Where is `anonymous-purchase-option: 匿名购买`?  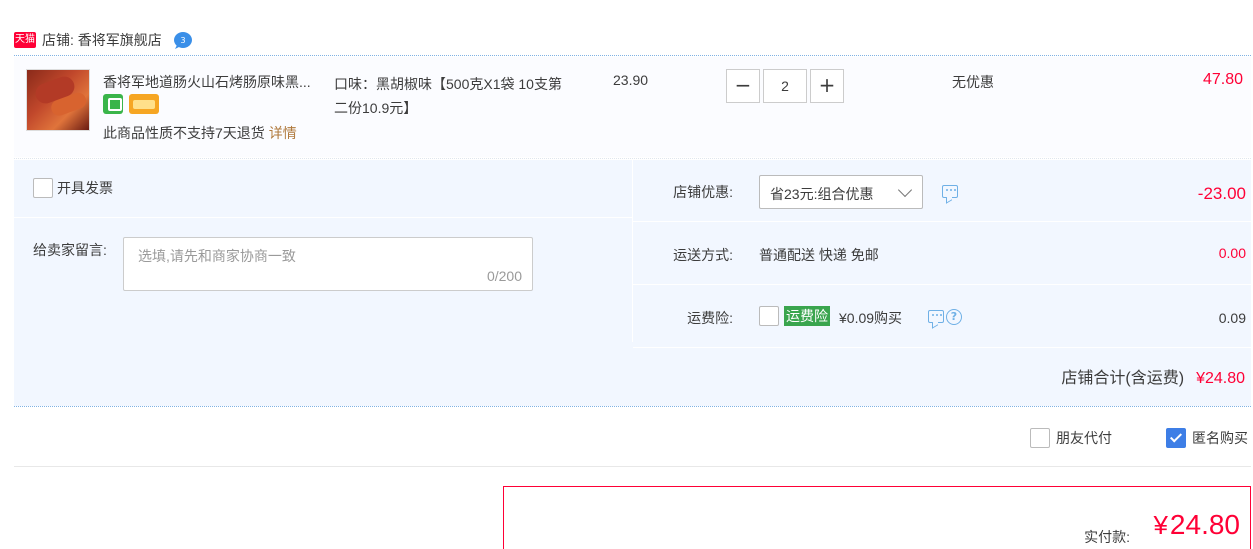 anonymous-purchase-option: 匿名购买 is located at coordinates (1207, 438).